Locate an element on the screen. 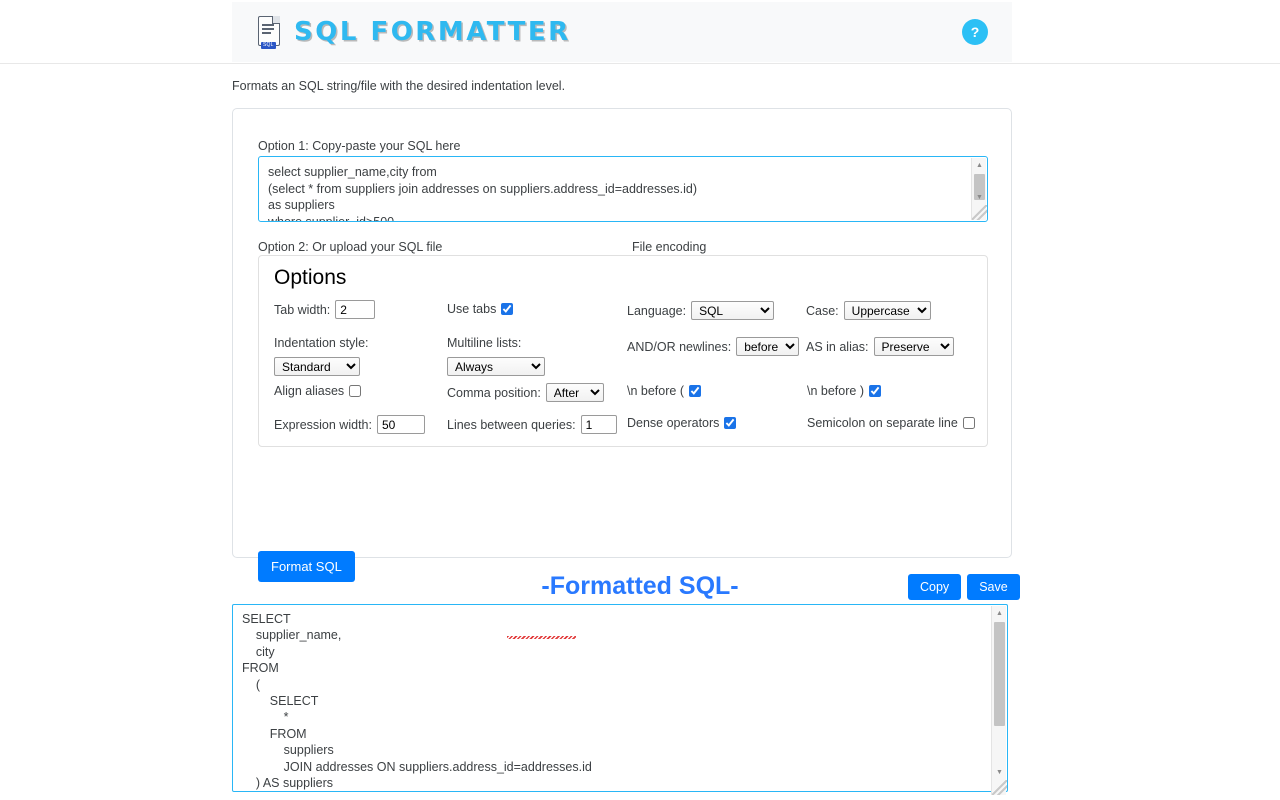  language-select: SQL is located at coordinates (733, 310).